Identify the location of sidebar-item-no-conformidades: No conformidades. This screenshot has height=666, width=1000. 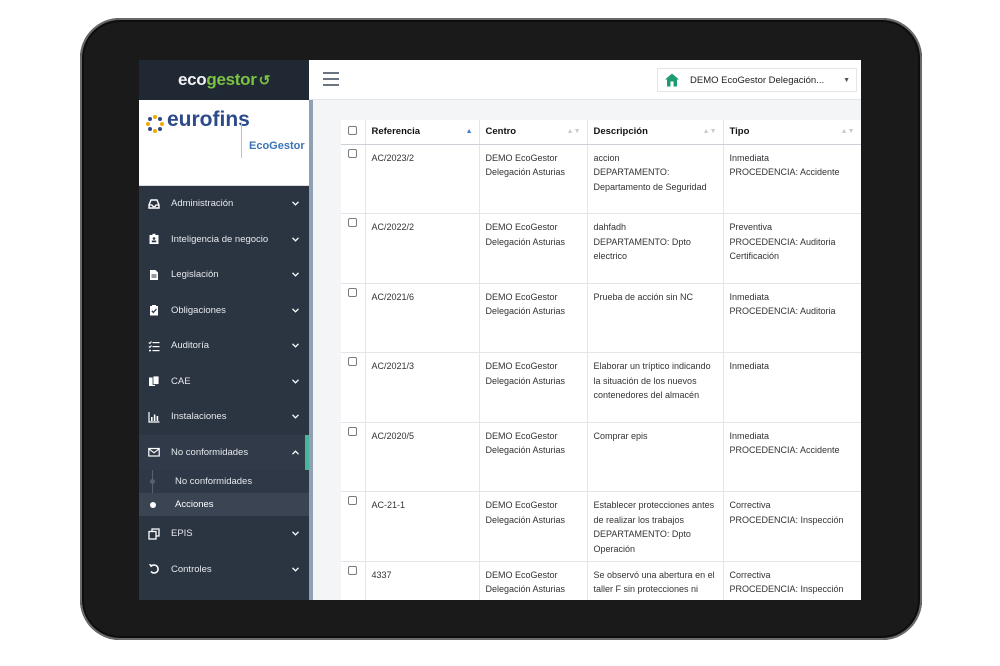
(224, 474).